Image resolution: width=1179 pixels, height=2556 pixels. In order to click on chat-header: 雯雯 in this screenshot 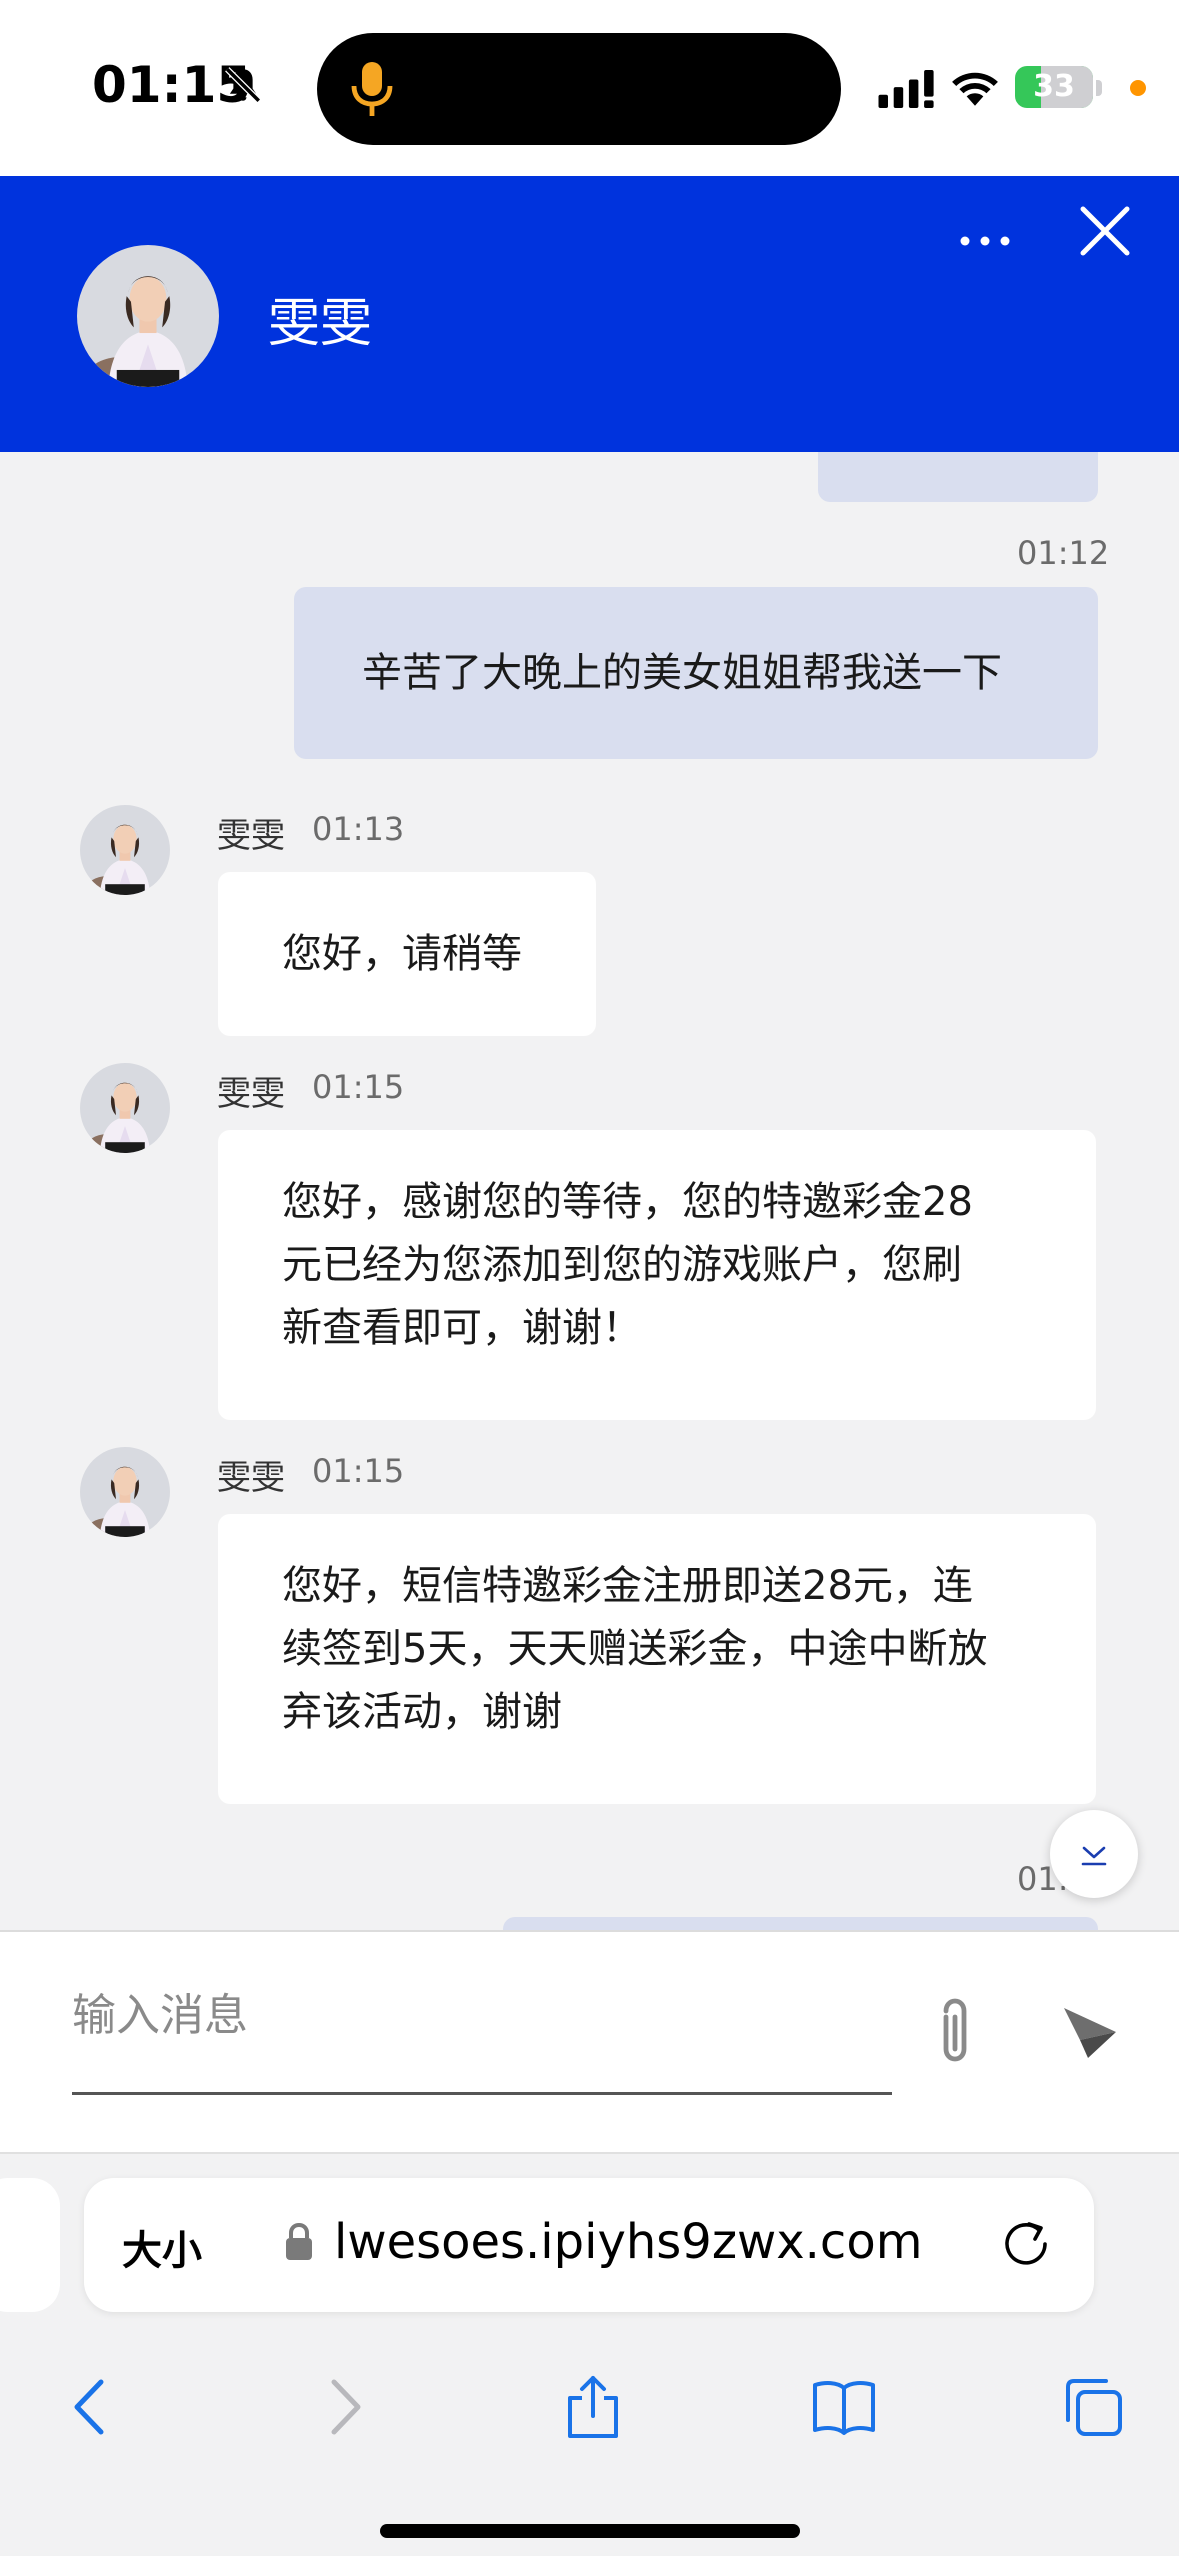, I will do `click(589, 314)`.